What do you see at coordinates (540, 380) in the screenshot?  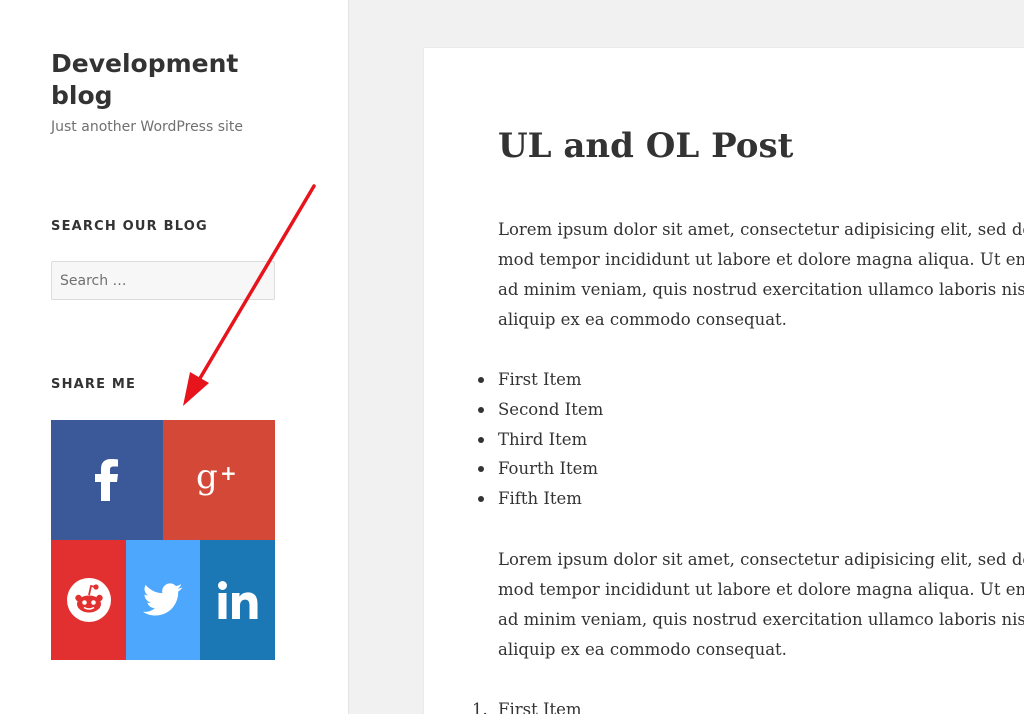 I see `list-item: First Item` at bounding box center [540, 380].